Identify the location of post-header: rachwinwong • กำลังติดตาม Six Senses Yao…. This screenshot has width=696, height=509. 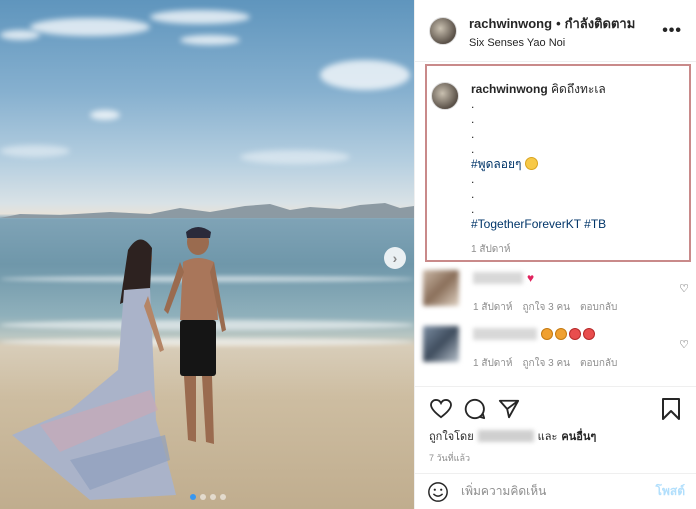
(555, 31).